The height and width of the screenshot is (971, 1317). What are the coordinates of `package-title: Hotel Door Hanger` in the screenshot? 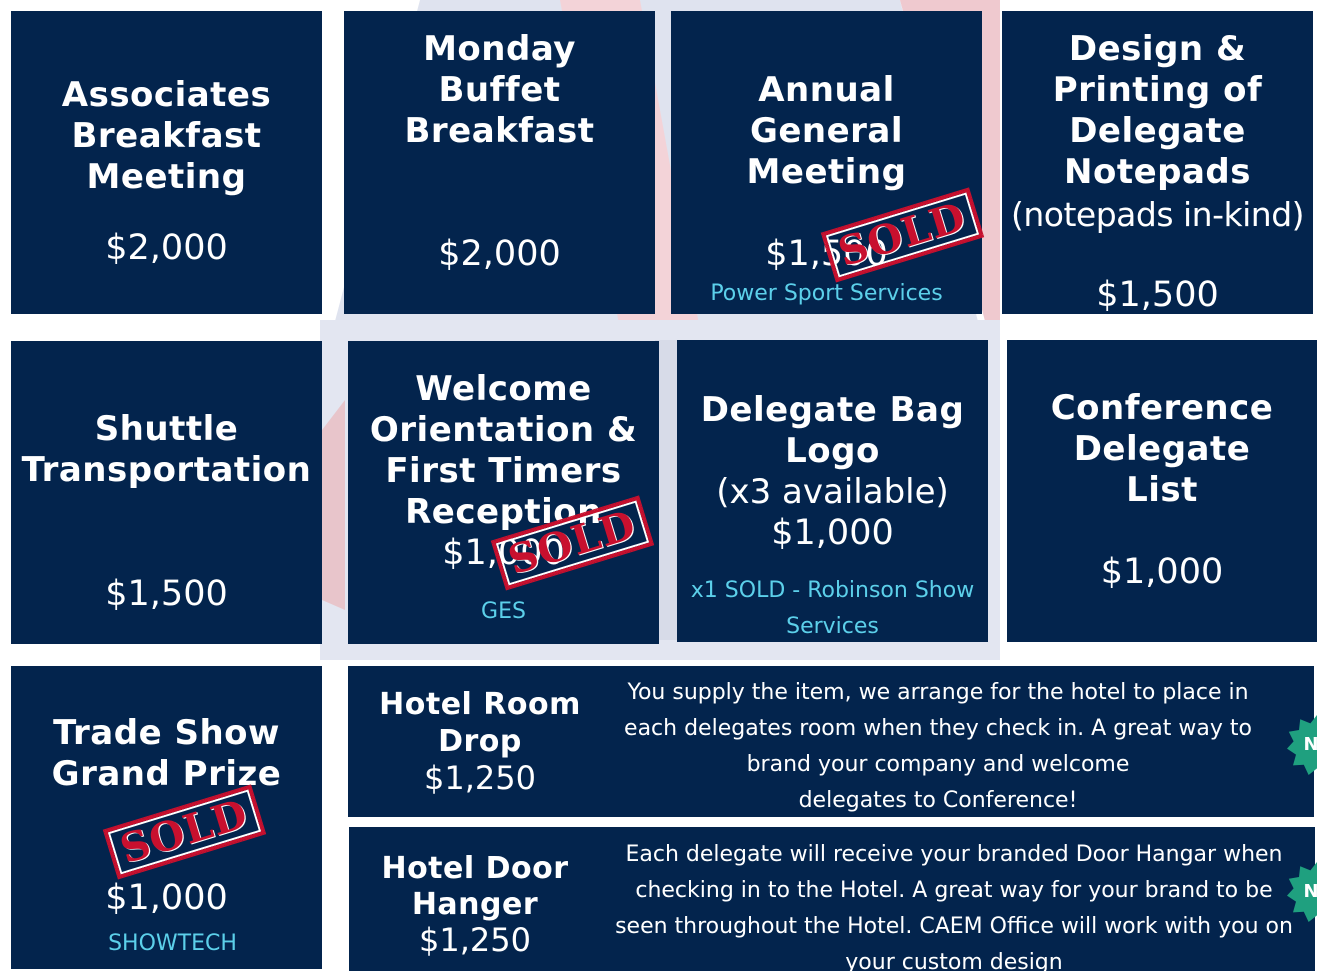 It's located at (475, 887).